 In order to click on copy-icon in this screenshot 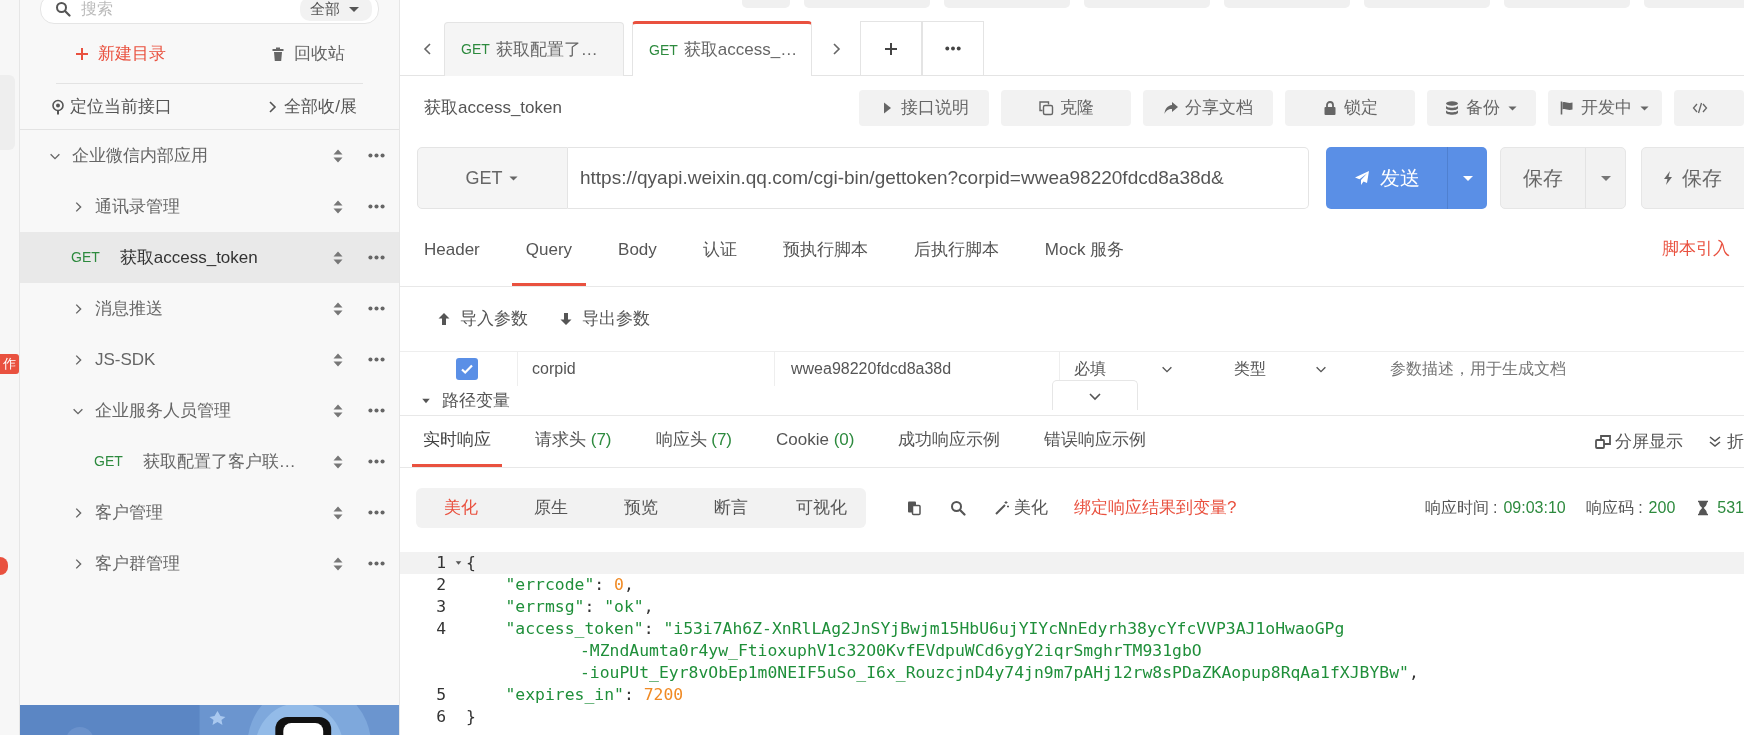, I will do `click(1046, 108)`.